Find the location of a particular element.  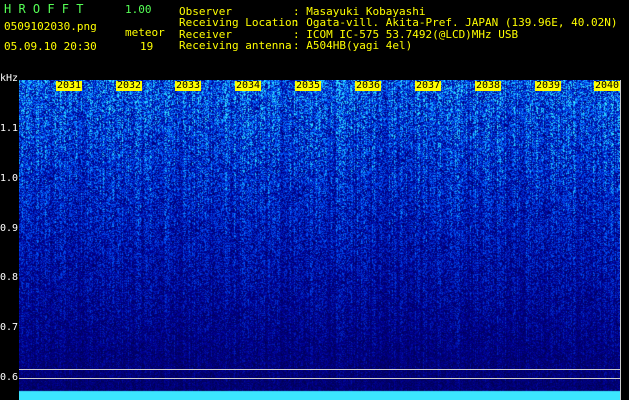

app-version: 1.00 is located at coordinates (138, 9).